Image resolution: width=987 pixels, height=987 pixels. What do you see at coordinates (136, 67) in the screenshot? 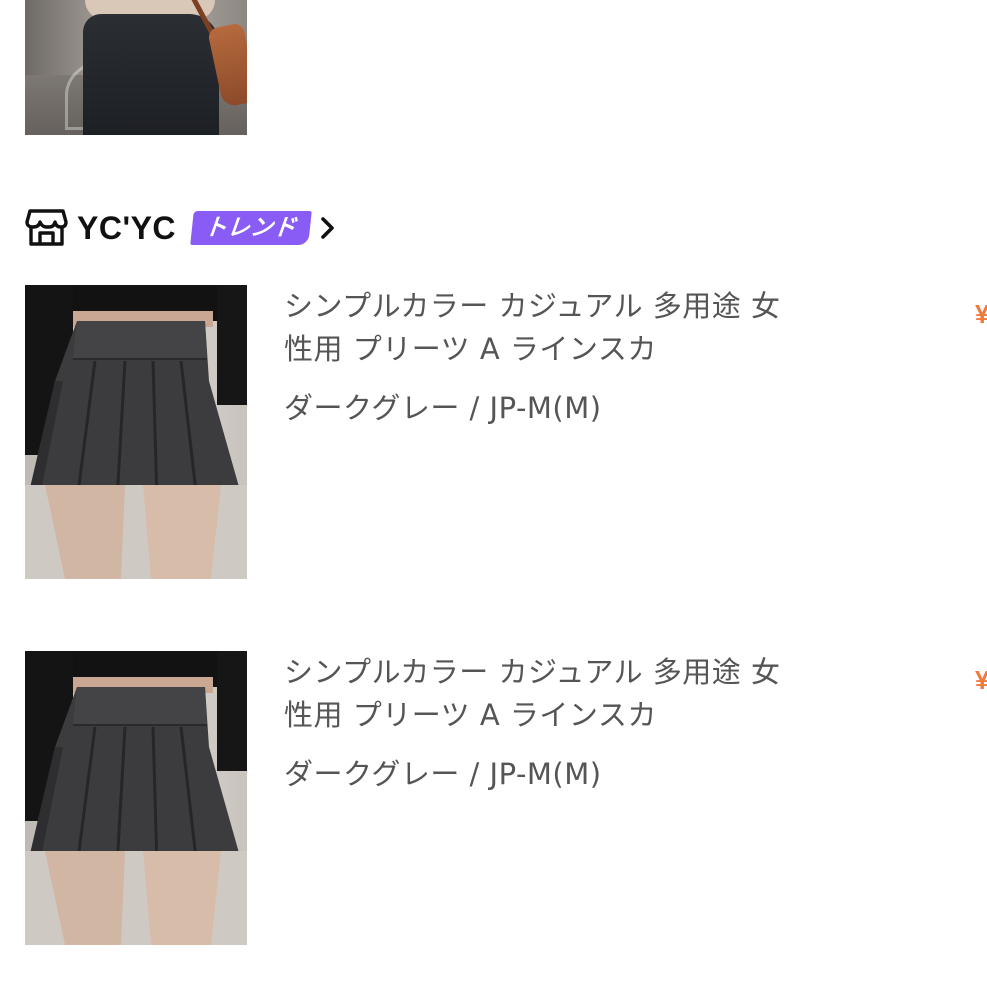
I see `previous-item-thumbnail` at bounding box center [136, 67].